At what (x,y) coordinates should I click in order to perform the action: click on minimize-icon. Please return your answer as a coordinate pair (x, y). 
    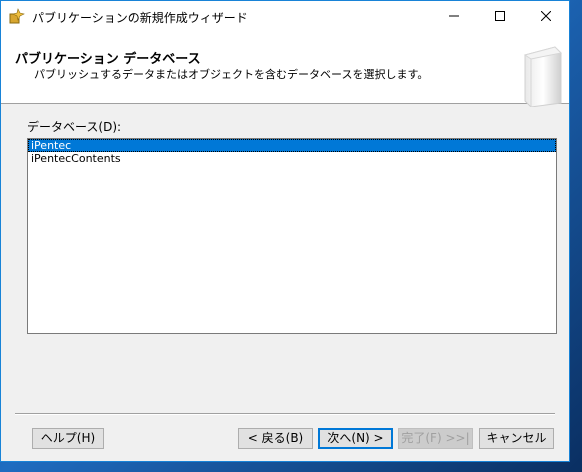
    Looking at the image, I should click on (454, 16).